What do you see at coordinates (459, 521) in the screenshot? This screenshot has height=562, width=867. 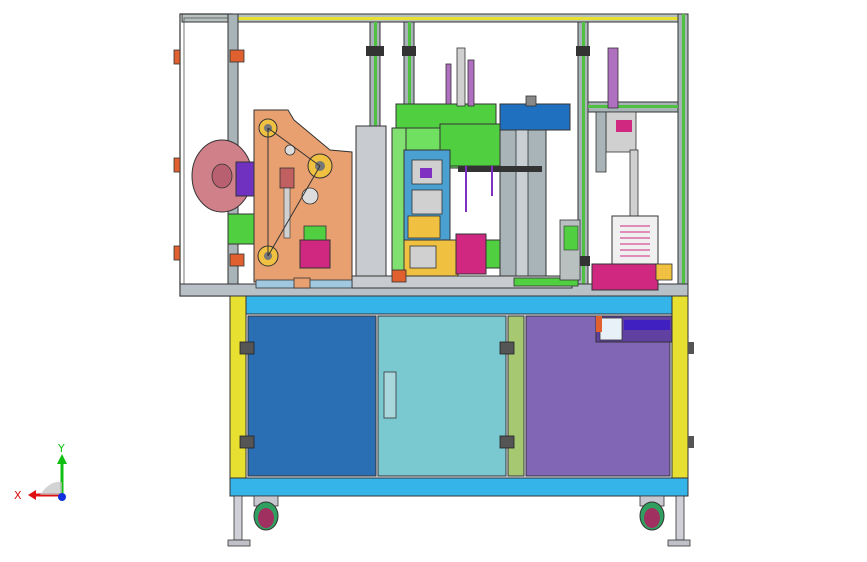 I see `feet-and-casters` at bounding box center [459, 521].